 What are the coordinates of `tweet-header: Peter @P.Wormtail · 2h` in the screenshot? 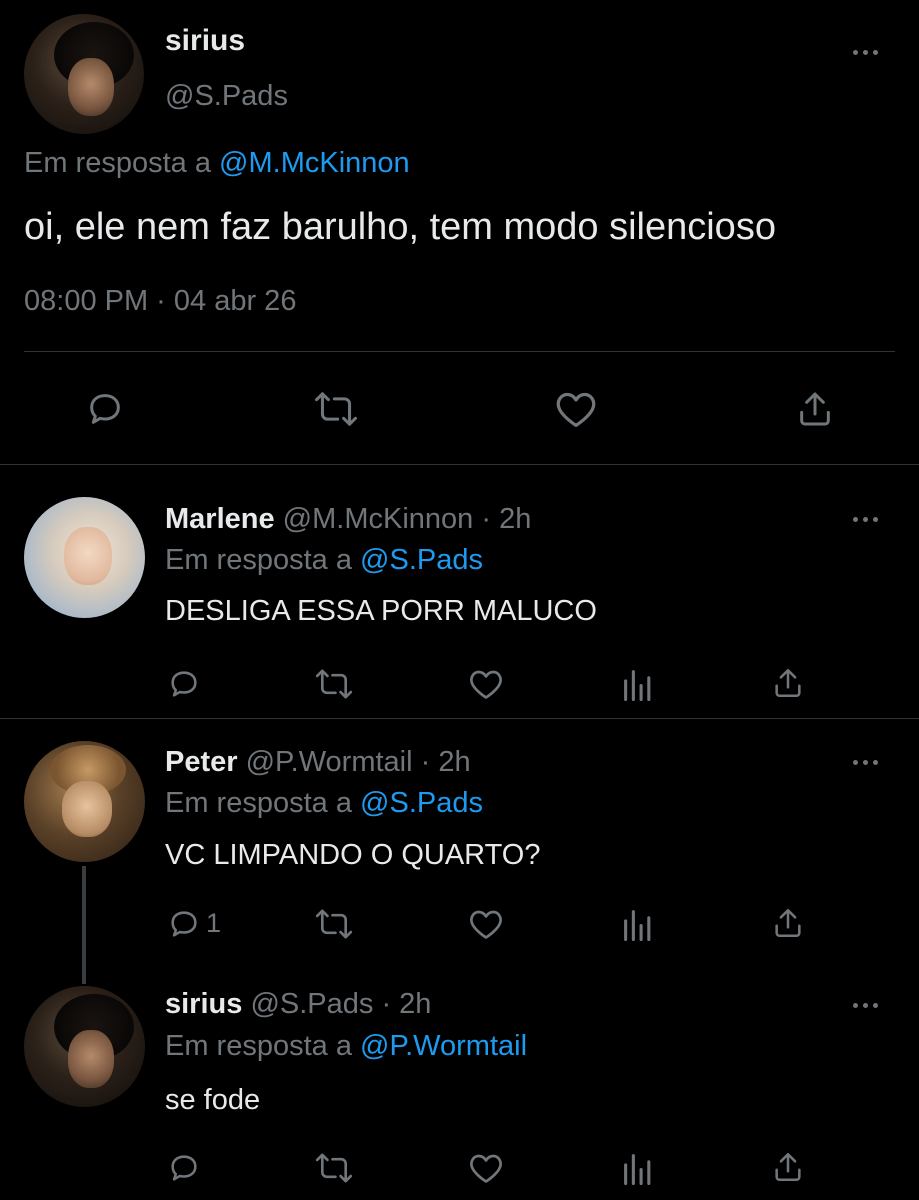 It's located at (318, 762).